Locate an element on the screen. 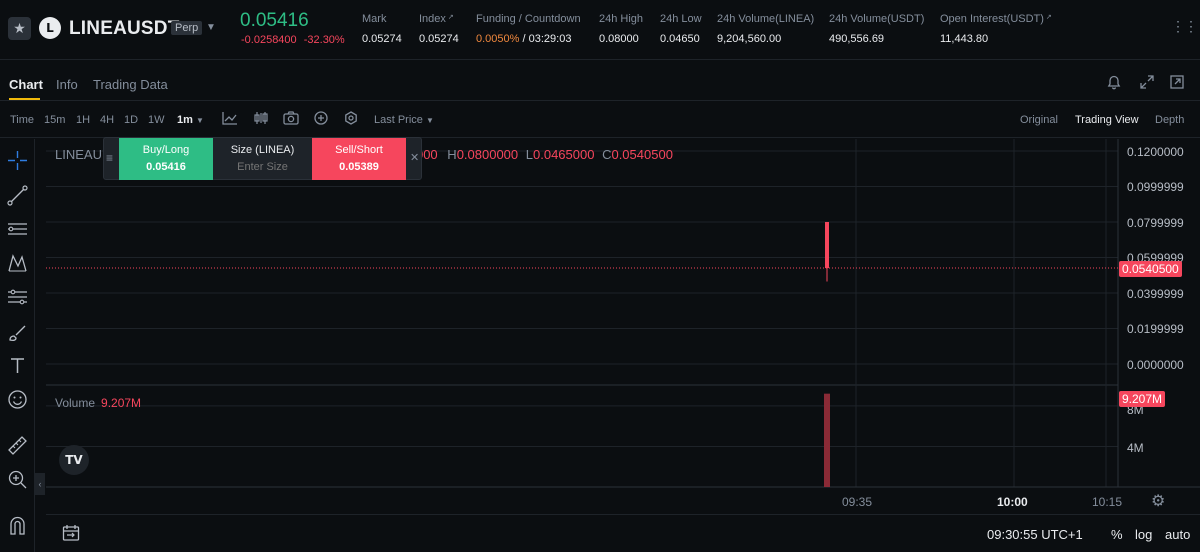 The width and height of the screenshot is (1200, 552). price-tick: 0.0000000 is located at coordinates (1155, 365).